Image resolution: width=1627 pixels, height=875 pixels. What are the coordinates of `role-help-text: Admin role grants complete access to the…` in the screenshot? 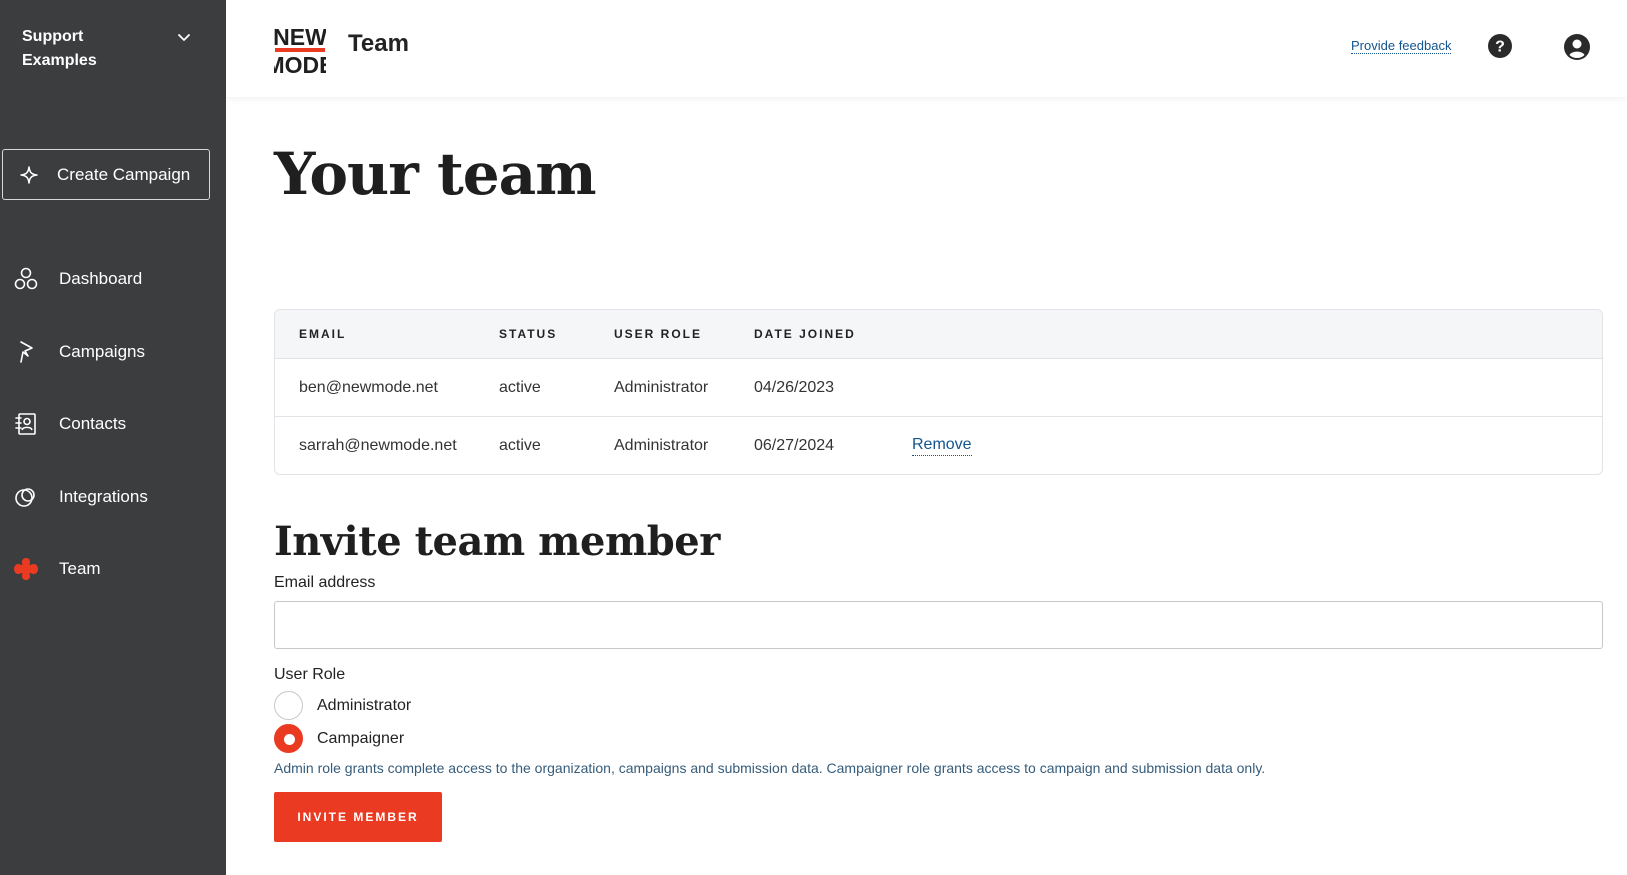 It's located at (770, 768).